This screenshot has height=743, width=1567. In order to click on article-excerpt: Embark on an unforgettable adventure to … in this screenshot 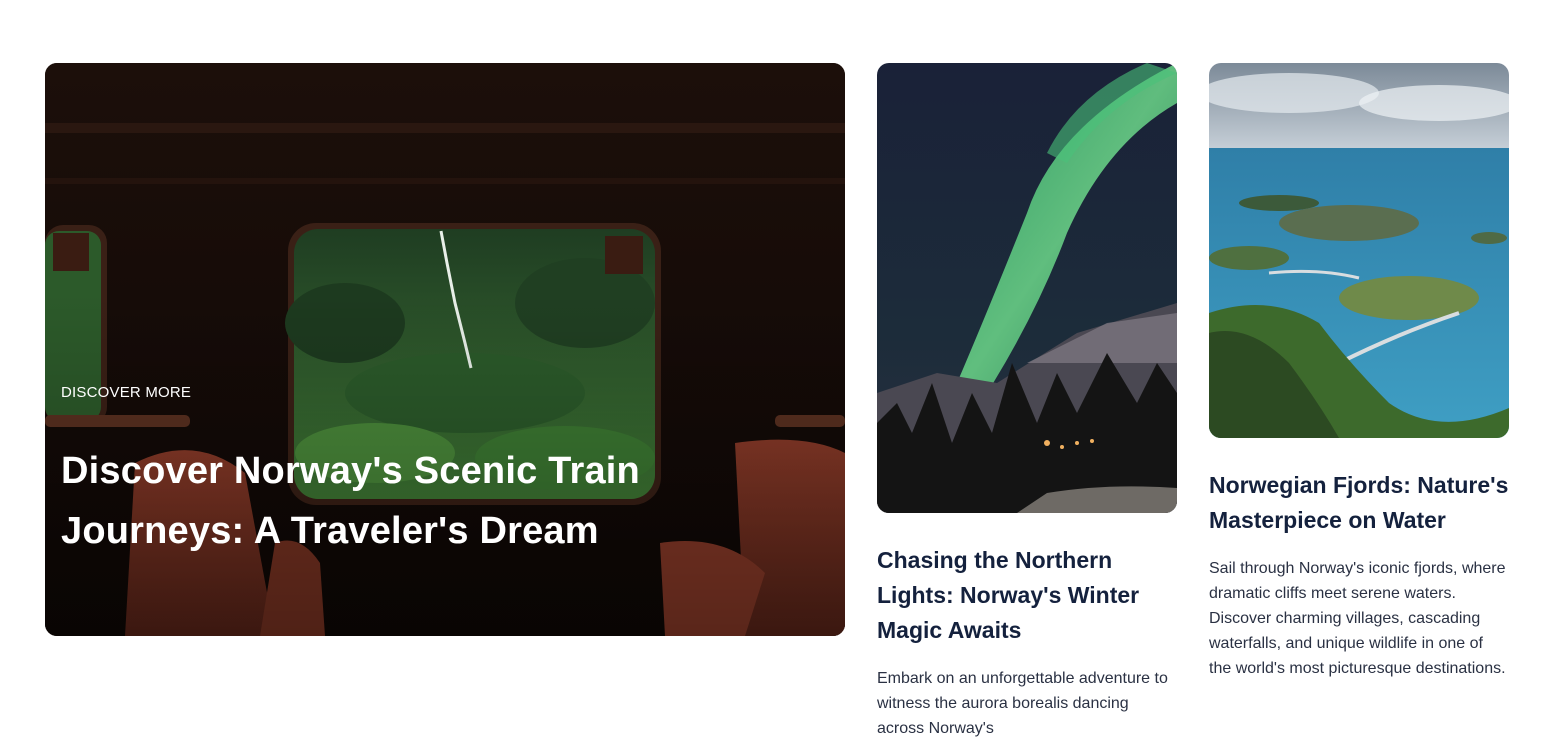, I will do `click(1022, 703)`.